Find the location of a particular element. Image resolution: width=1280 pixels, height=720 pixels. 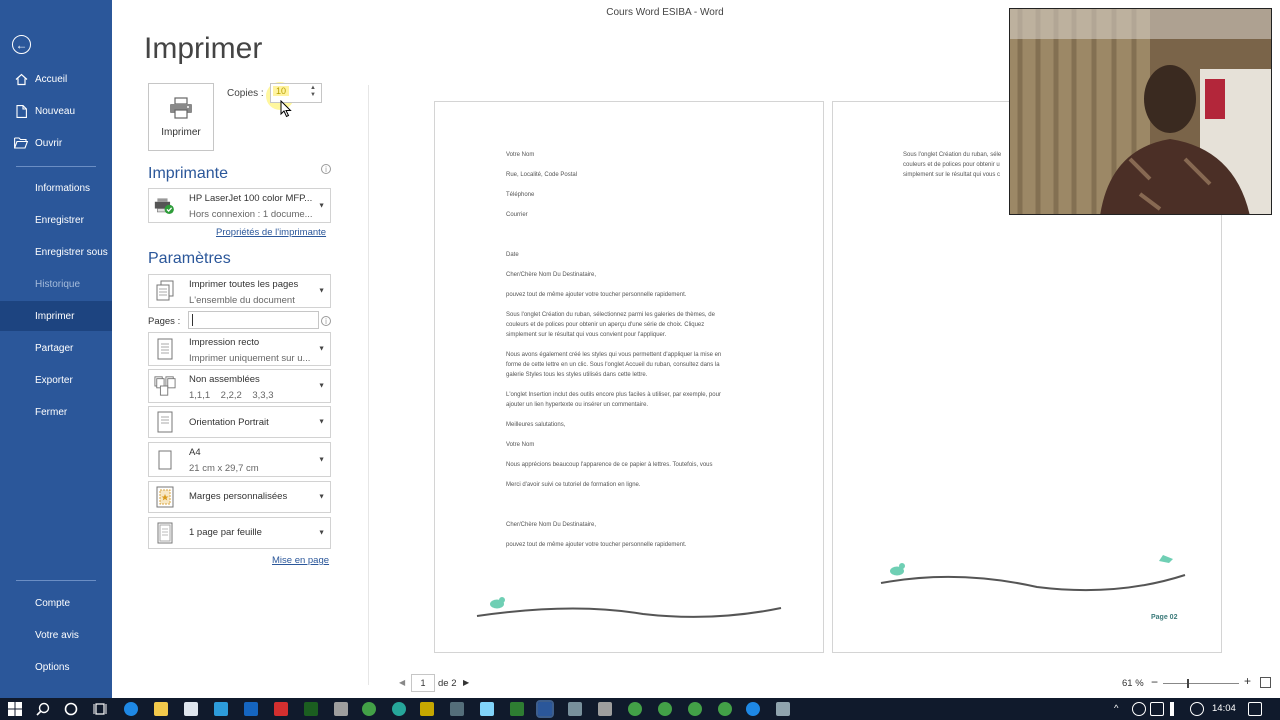

sidebar-item-nouveau: Nouveau is located at coordinates (56, 111).